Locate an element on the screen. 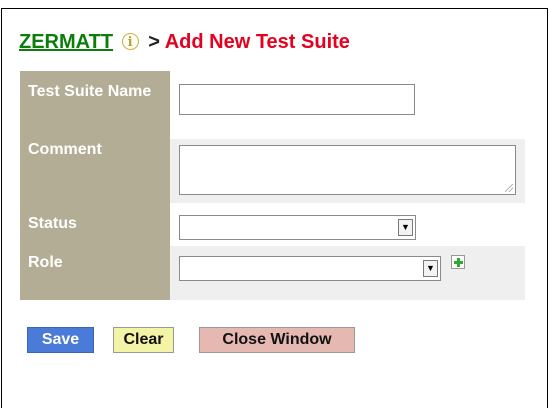  row-comment: Comment is located at coordinates (272, 171).